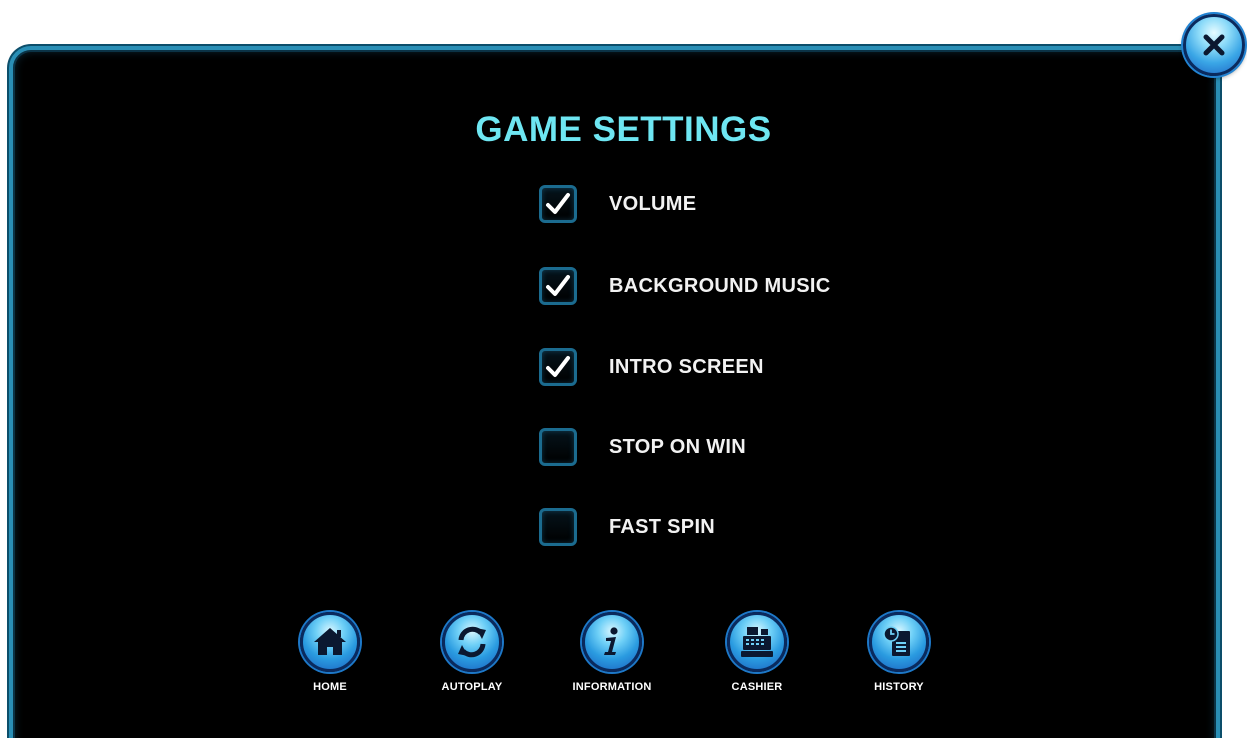  I want to click on option-intro-screen: INTRO SCREEN, so click(651, 367).